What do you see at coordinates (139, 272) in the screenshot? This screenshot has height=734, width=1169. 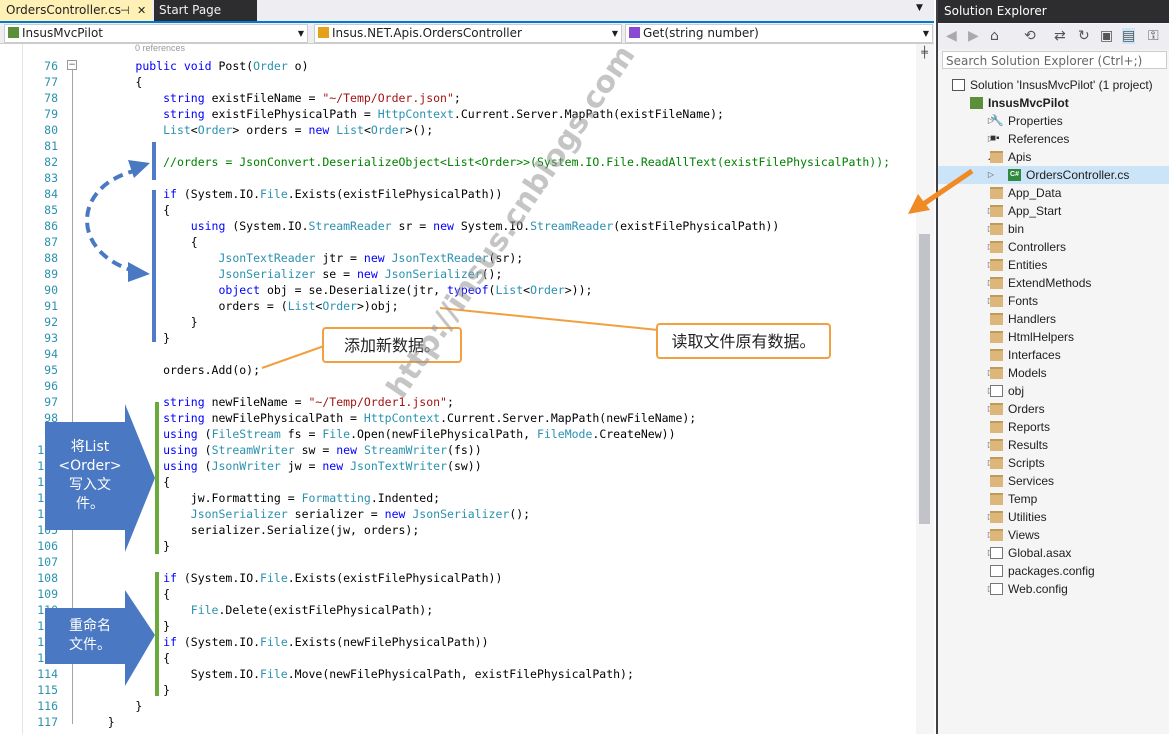 I see `dashed-arrow-head-bottom` at bounding box center [139, 272].